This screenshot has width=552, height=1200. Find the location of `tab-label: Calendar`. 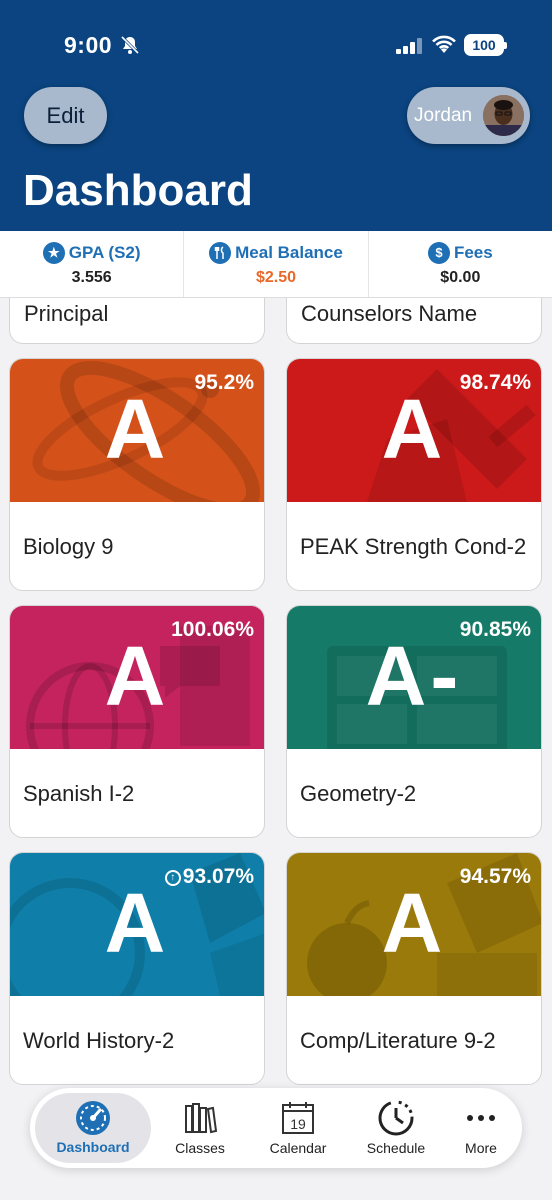

tab-label: Calendar is located at coordinates (298, 1148).